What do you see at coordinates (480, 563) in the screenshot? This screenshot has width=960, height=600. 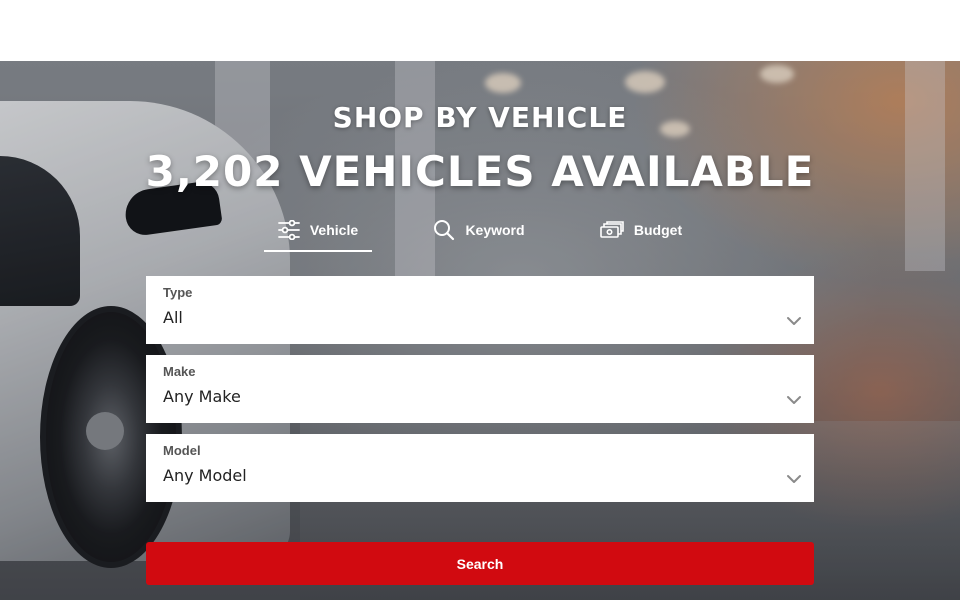 I see `search-button: Search` at bounding box center [480, 563].